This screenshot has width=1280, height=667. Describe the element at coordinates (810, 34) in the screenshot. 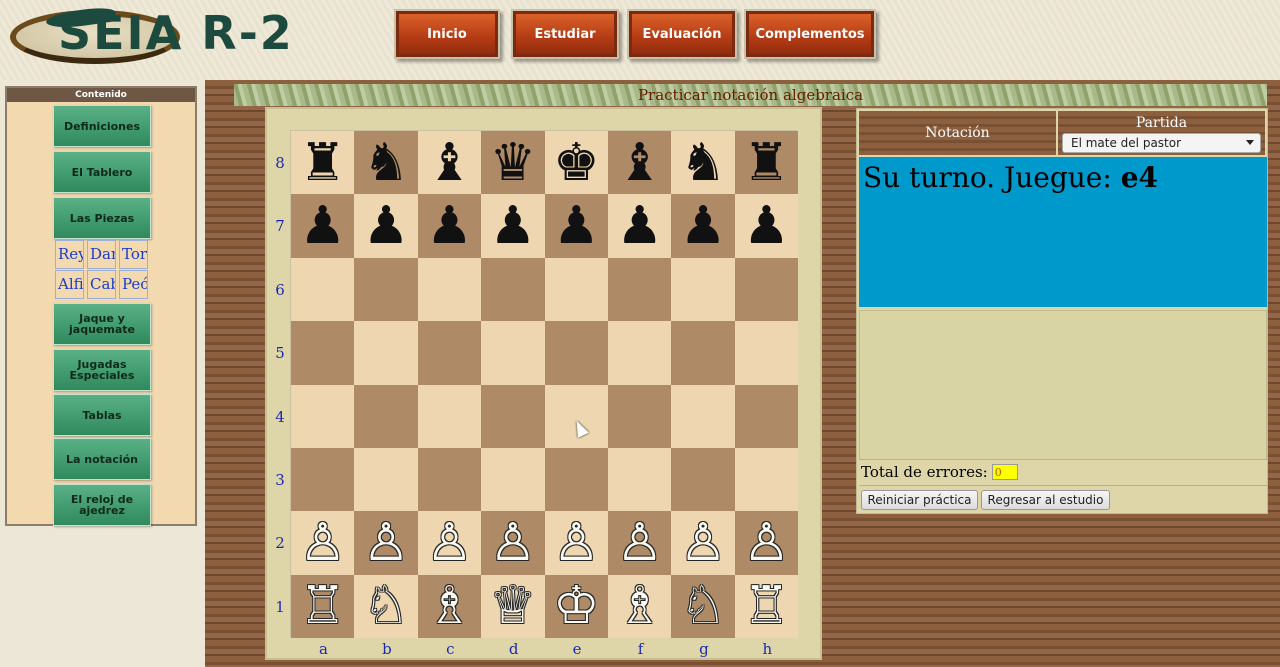

I see `nav-complementos-button: Complementos` at that location.